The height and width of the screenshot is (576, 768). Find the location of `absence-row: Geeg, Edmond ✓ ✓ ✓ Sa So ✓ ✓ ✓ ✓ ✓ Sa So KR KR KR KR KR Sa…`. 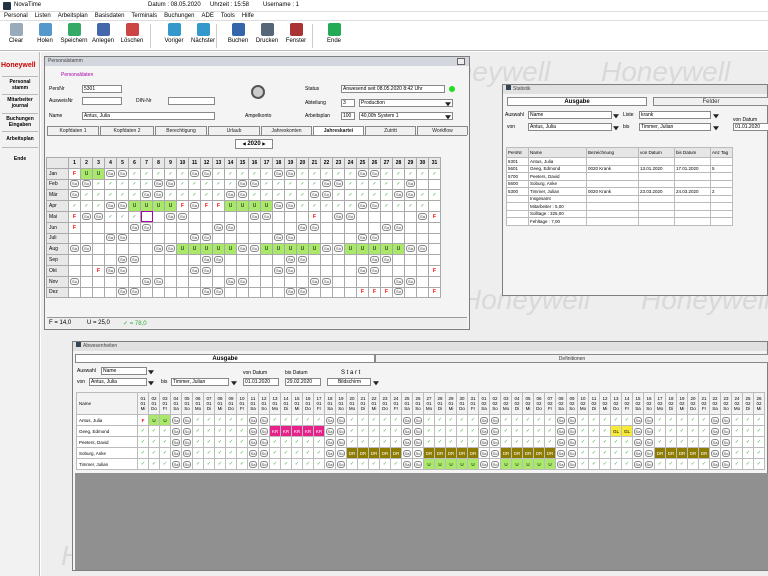

absence-row: Geeg, Edmond ✓ ✓ ✓ Sa So ✓ ✓ ✓ ✓ ✓ Sa So KR KR KR KR KR Sa… is located at coordinates (420, 431).